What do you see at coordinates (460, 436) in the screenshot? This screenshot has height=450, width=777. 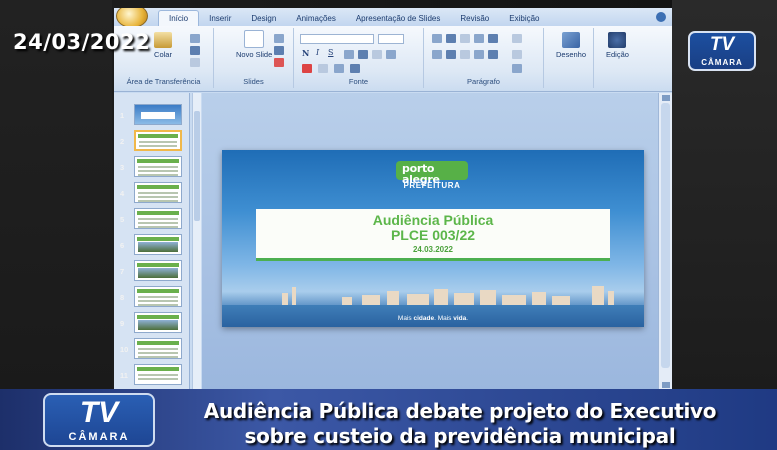 I see `headline-line-2: sobre custeio da previdência municipal` at bounding box center [460, 436].